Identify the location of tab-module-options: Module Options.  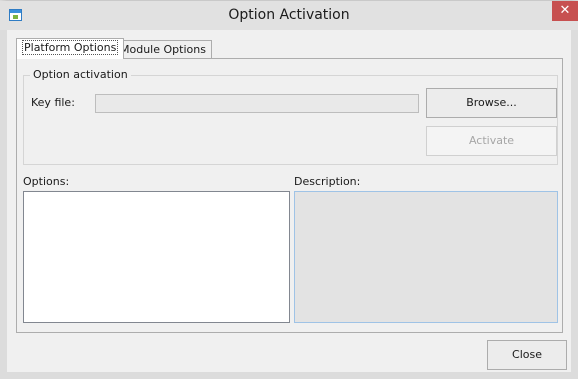
(163, 49).